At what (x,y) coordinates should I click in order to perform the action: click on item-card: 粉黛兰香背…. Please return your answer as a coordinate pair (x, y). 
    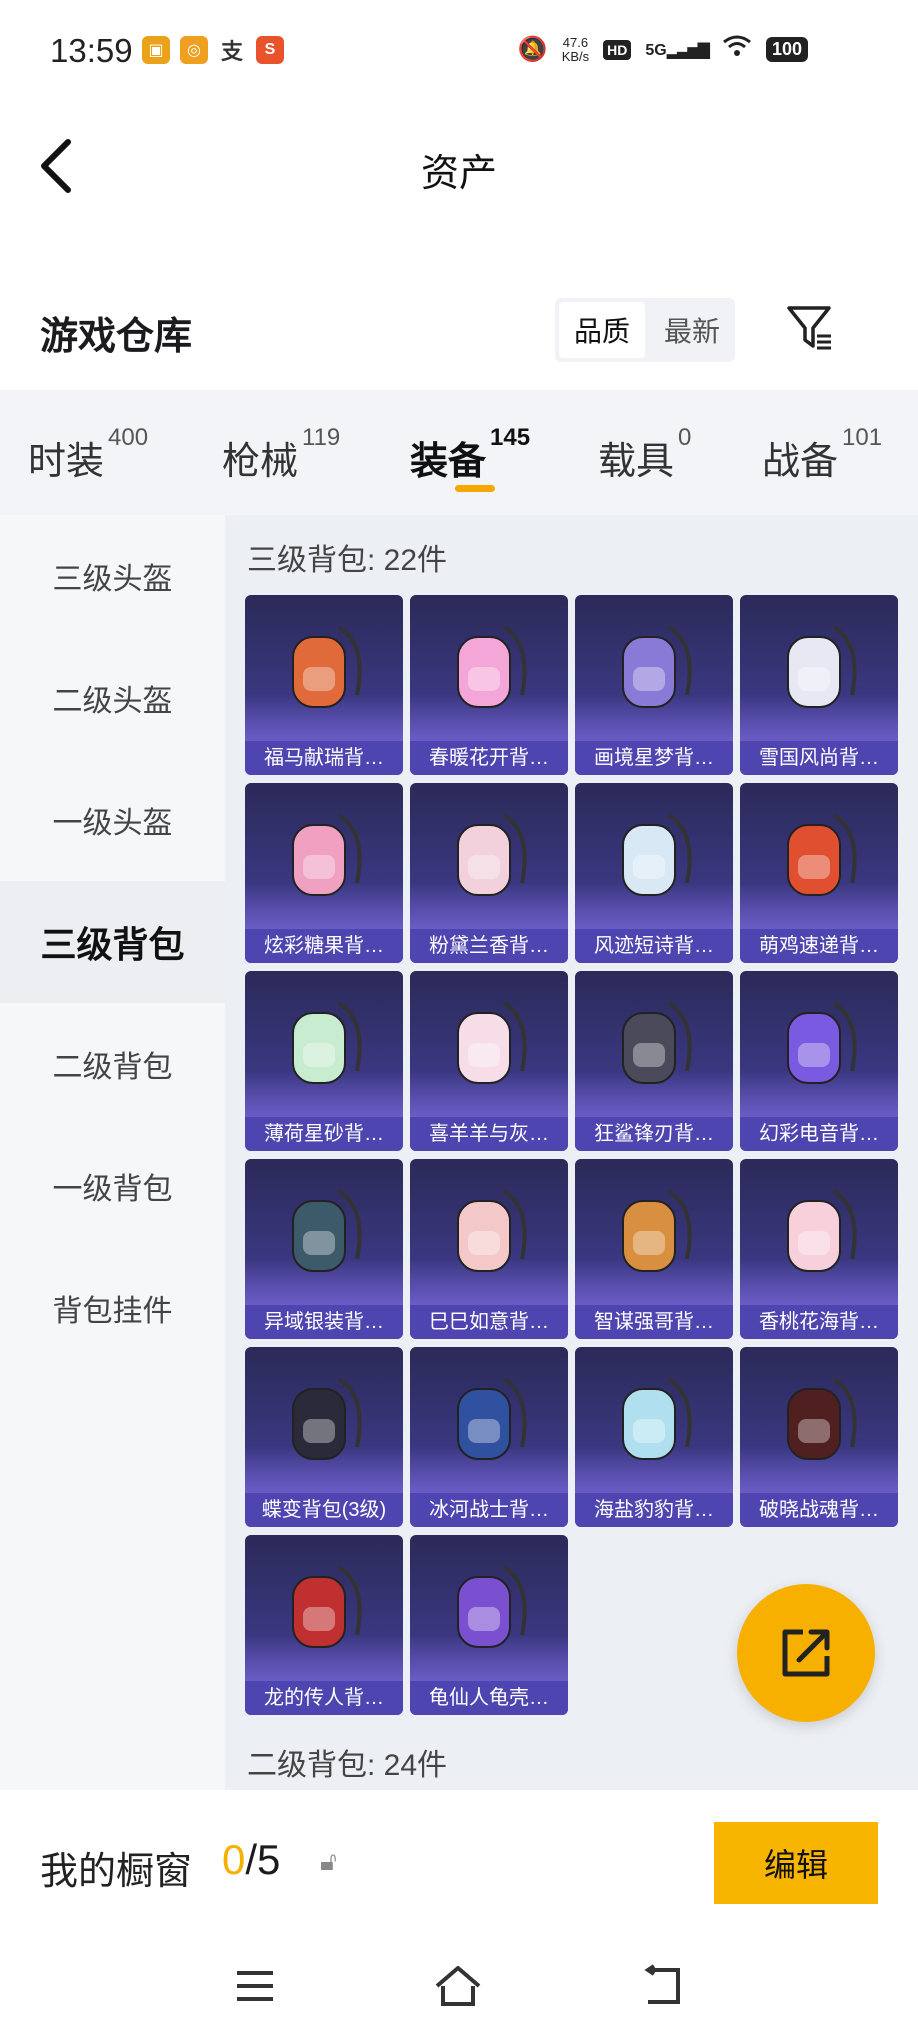
    Looking at the image, I should click on (489, 873).